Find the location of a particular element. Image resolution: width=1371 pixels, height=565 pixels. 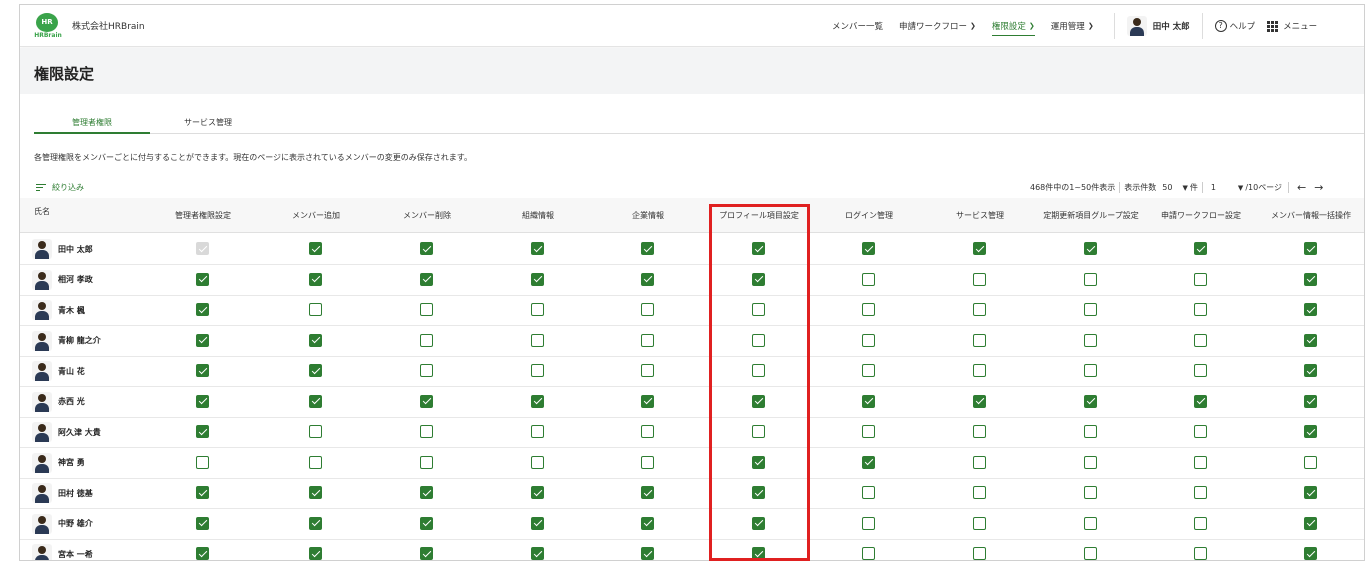

member-name-cell: 田中 太郎 is located at coordinates (62, 249).